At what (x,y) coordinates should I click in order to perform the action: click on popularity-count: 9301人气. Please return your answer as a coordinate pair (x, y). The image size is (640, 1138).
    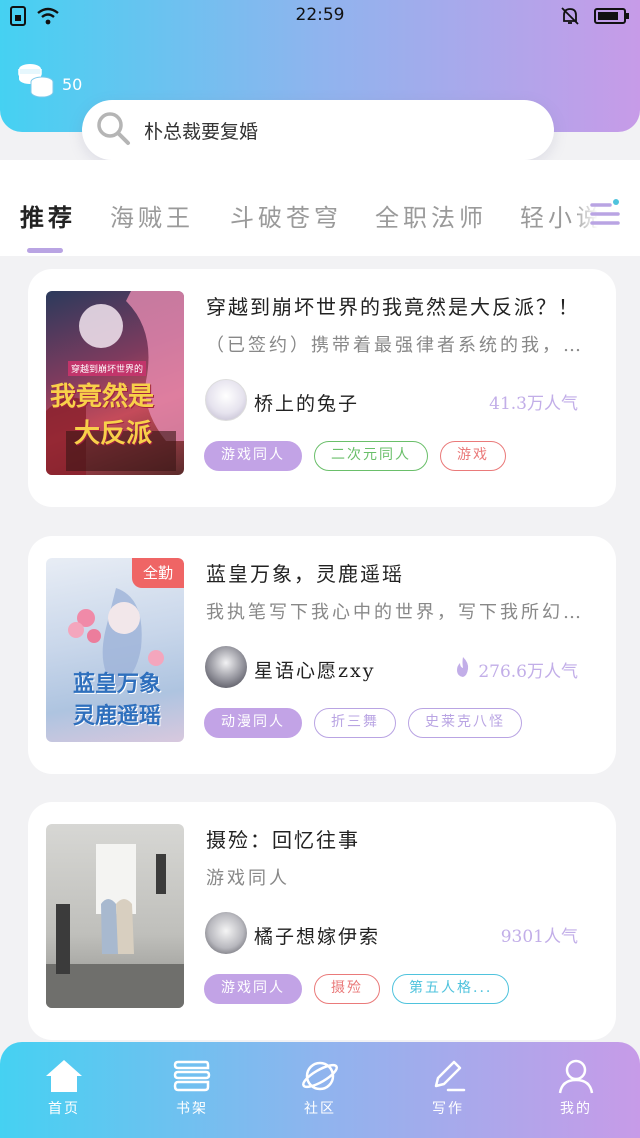
    Looking at the image, I should click on (539, 937).